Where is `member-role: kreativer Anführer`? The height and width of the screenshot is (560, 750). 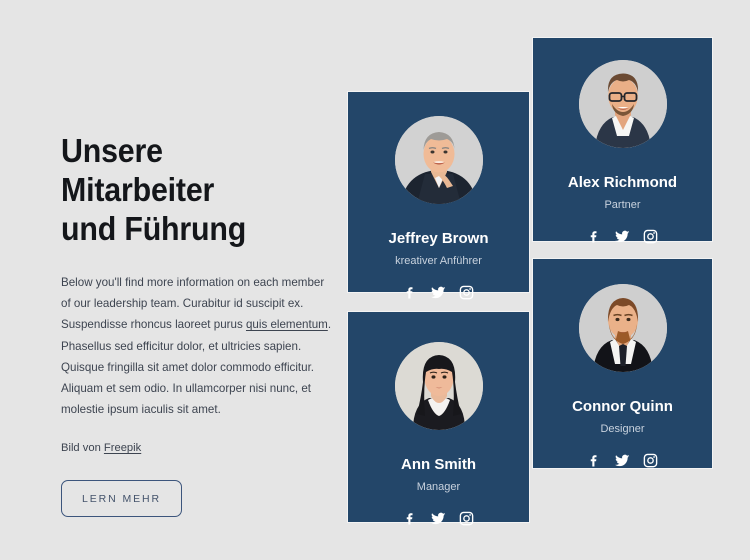 member-role: kreativer Anführer is located at coordinates (438, 261).